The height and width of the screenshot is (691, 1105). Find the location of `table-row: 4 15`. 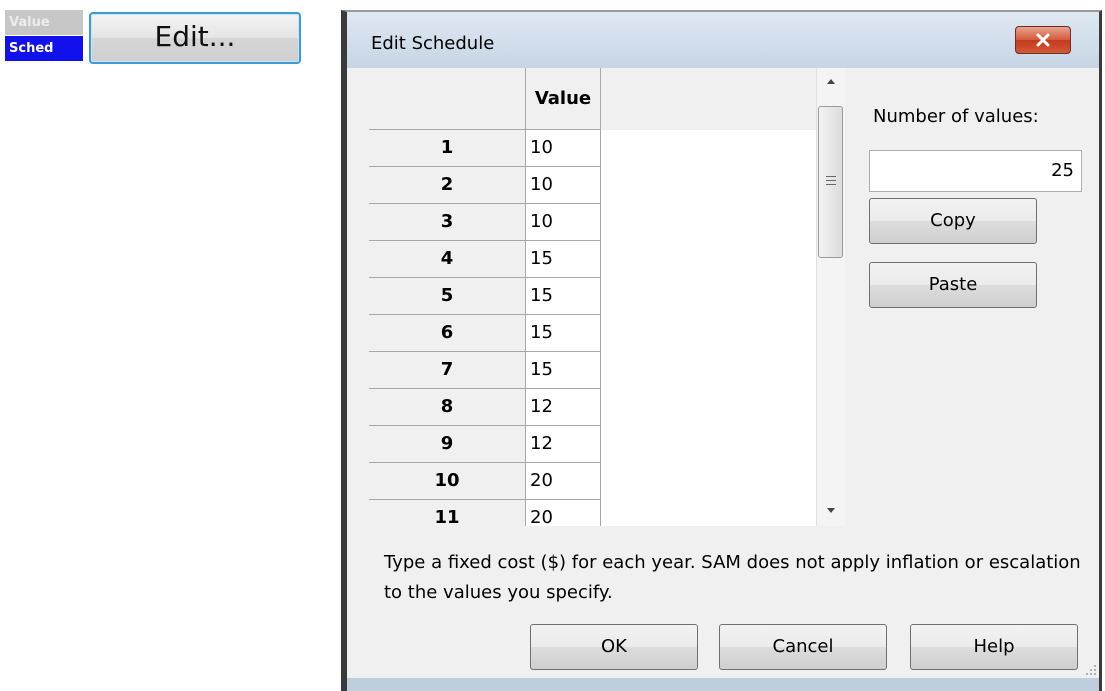

table-row: 4 15 is located at coordinates (485, 259).